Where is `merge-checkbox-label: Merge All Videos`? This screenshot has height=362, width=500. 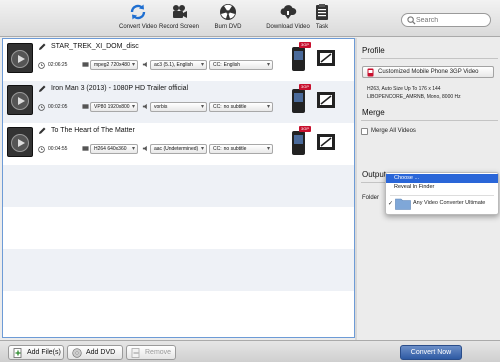
merge-checkbox-label: Merge All Videos is located at coordinates (393, 131).